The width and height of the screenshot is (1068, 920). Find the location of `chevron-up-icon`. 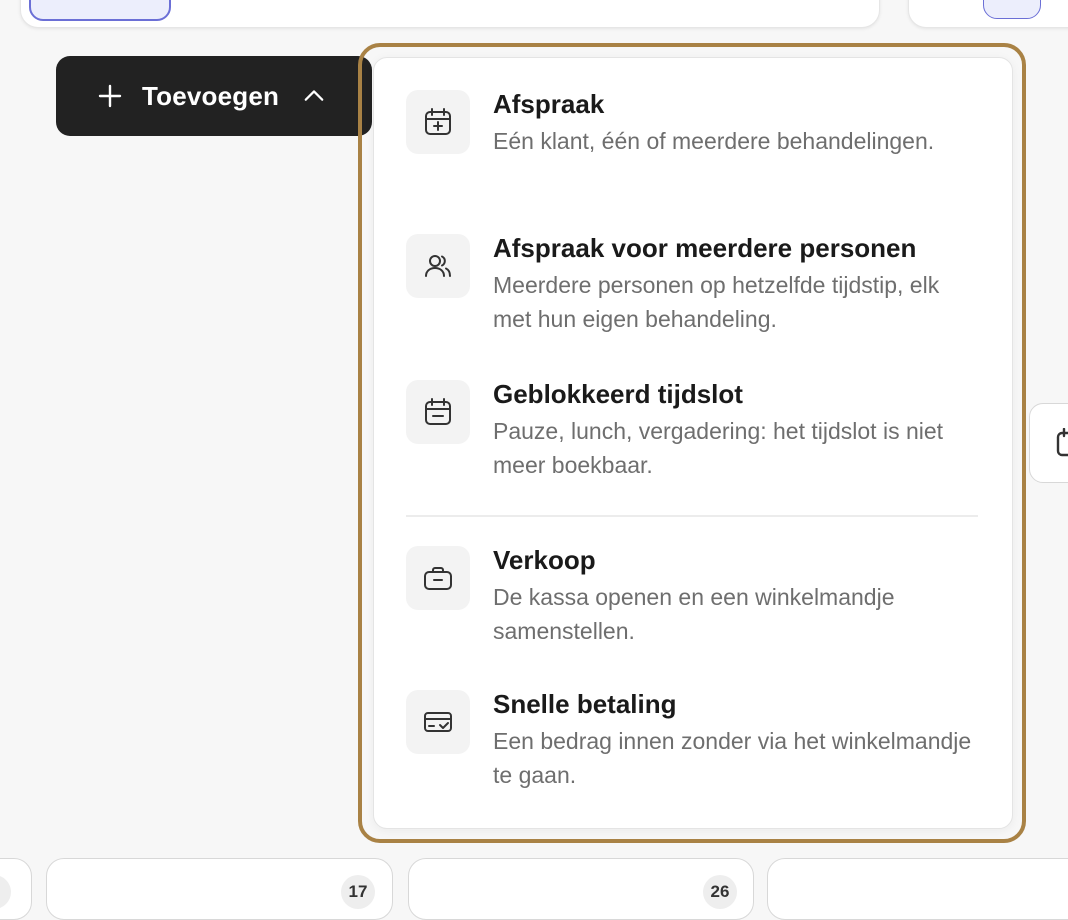

chevron-up-icon is located at coordinates (314, 95).